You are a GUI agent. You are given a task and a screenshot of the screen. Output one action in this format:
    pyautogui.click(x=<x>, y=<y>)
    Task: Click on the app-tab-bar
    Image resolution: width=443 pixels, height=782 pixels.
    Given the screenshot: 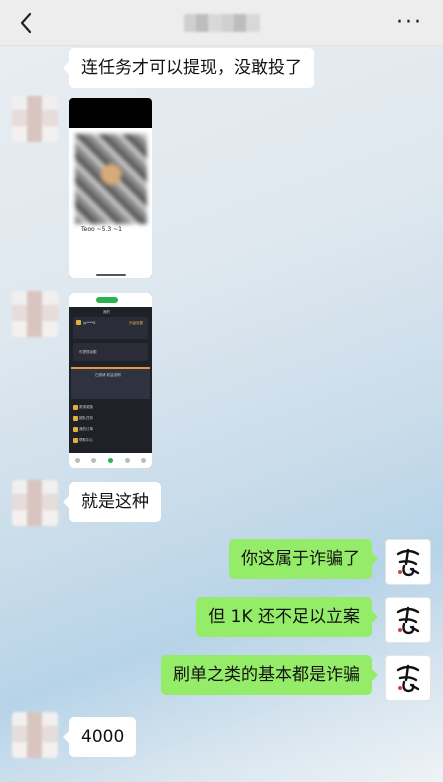 What is the action you would take?
    pyautogui.click(x=110, y=460)
    